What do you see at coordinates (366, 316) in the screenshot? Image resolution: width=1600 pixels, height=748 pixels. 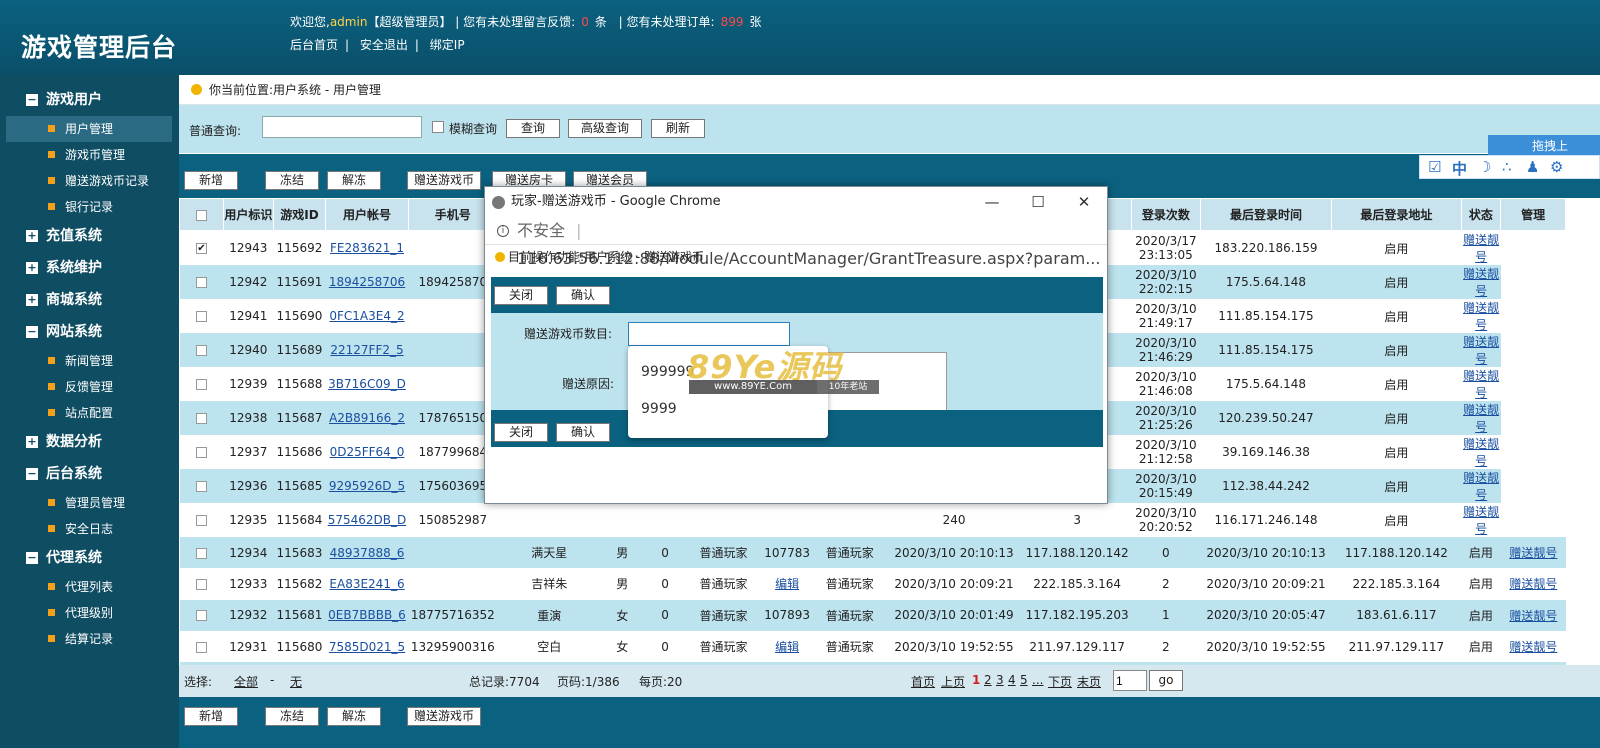 I see `account-link: 0FC1A3E4_2` at bounding box center [366, 316].